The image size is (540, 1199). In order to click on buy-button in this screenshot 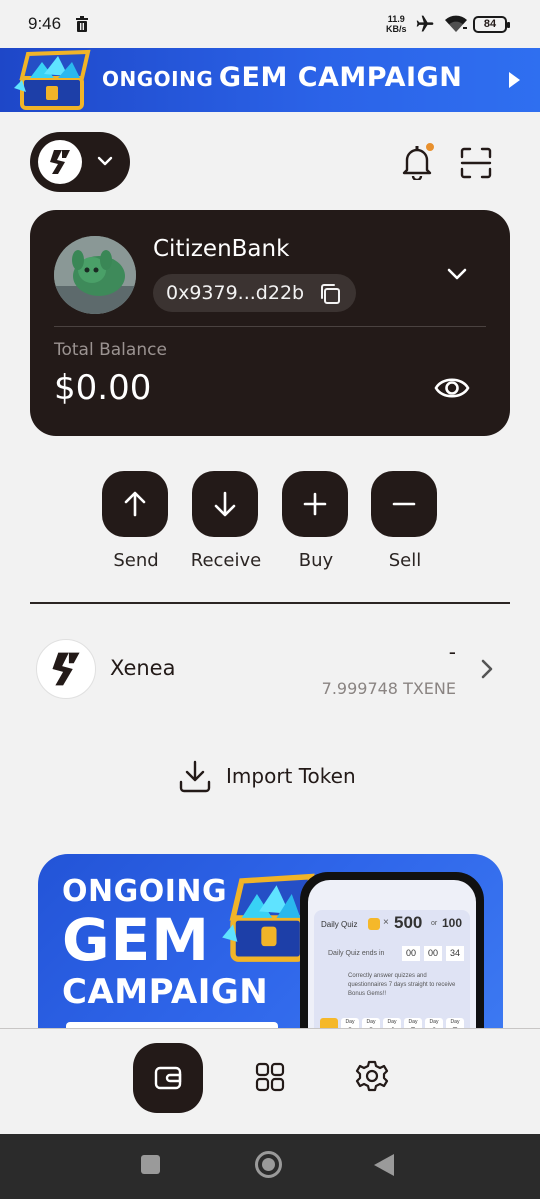, I will do `click(315, 504)`.